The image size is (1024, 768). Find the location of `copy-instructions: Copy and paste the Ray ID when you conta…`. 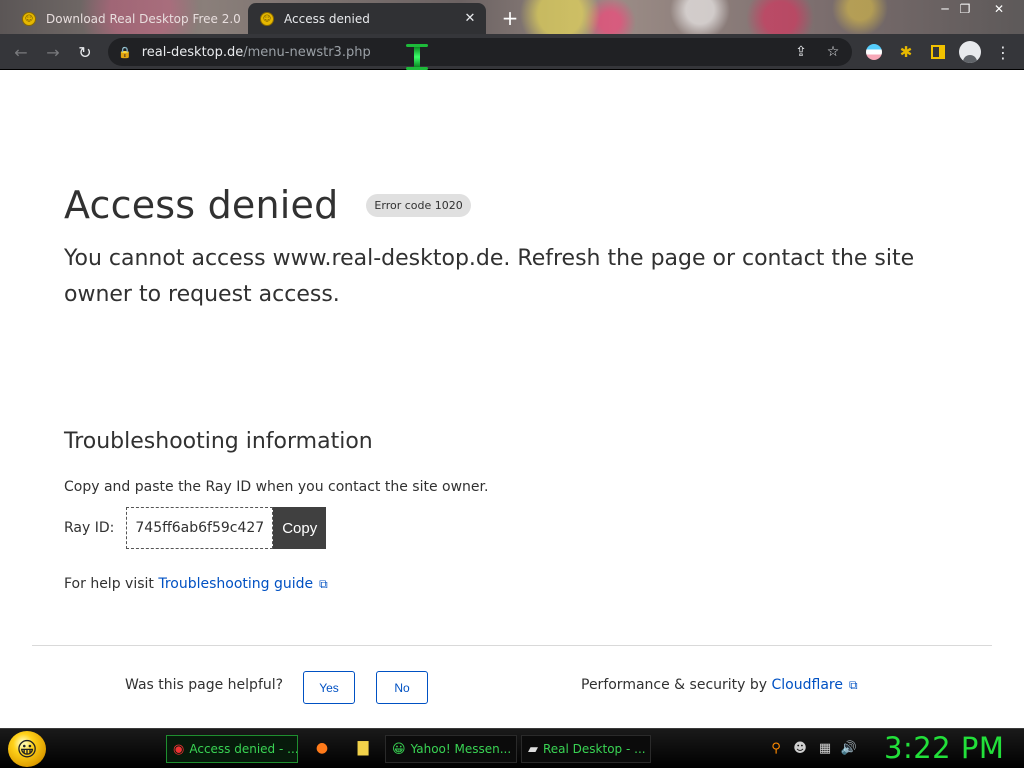

copy-instructions: Copy and paste the Ray ID when you conta… is located at coordinates (276, 487).